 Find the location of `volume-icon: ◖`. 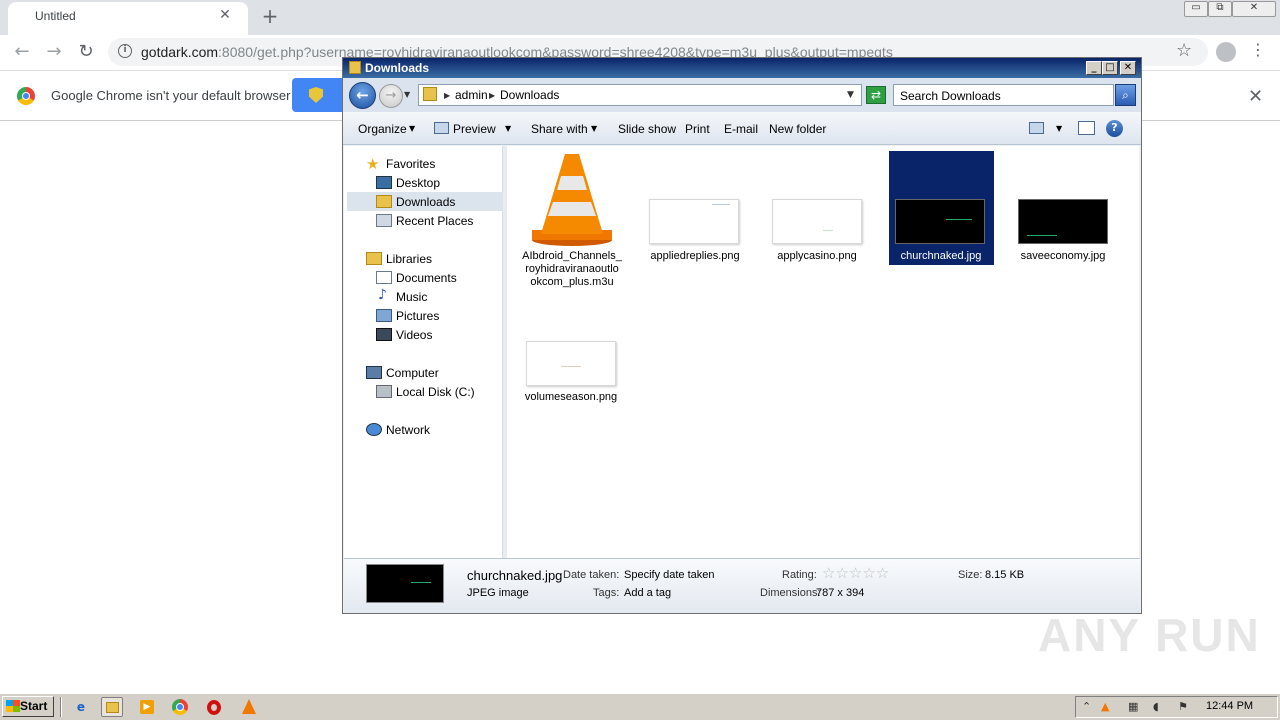

volume-icon: ◖ is located at coordinates (1156, 706).